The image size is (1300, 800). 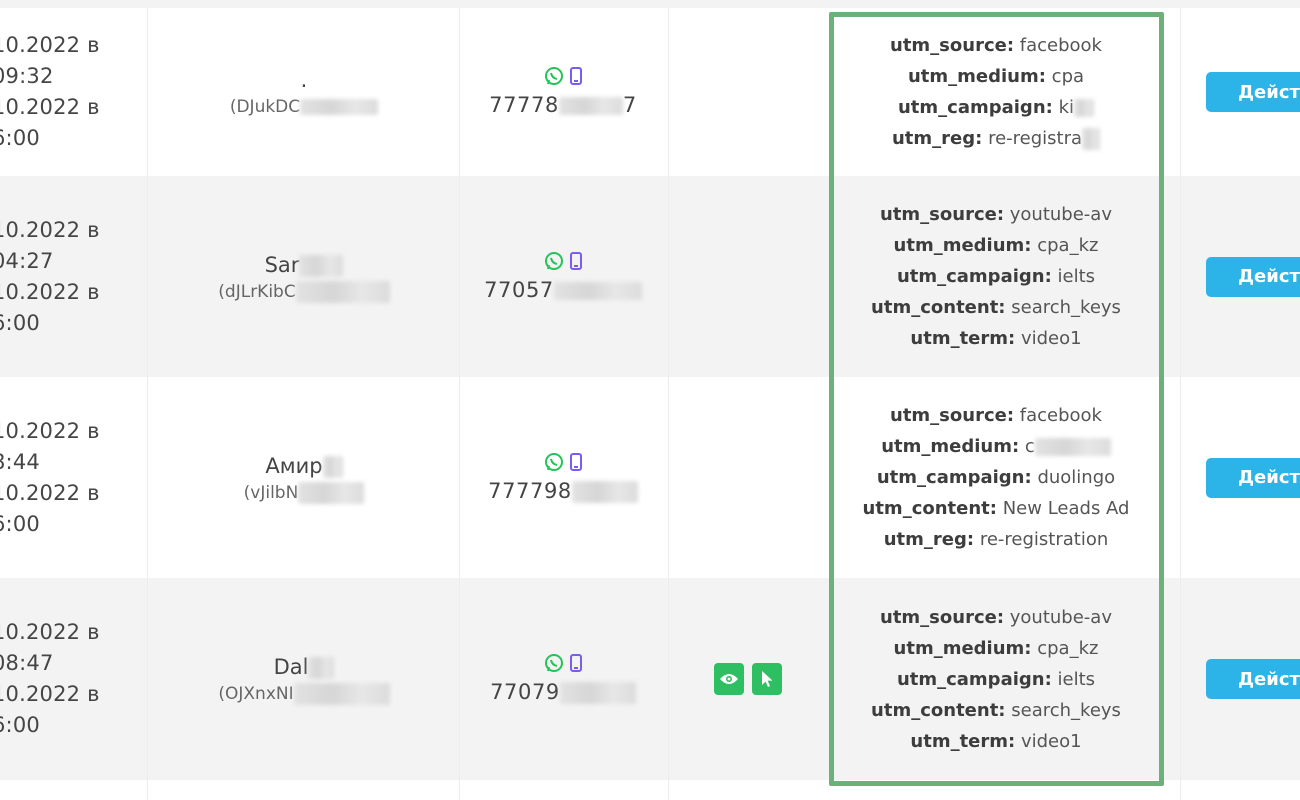 I want to click on view-button, so click(x=729, y=679).